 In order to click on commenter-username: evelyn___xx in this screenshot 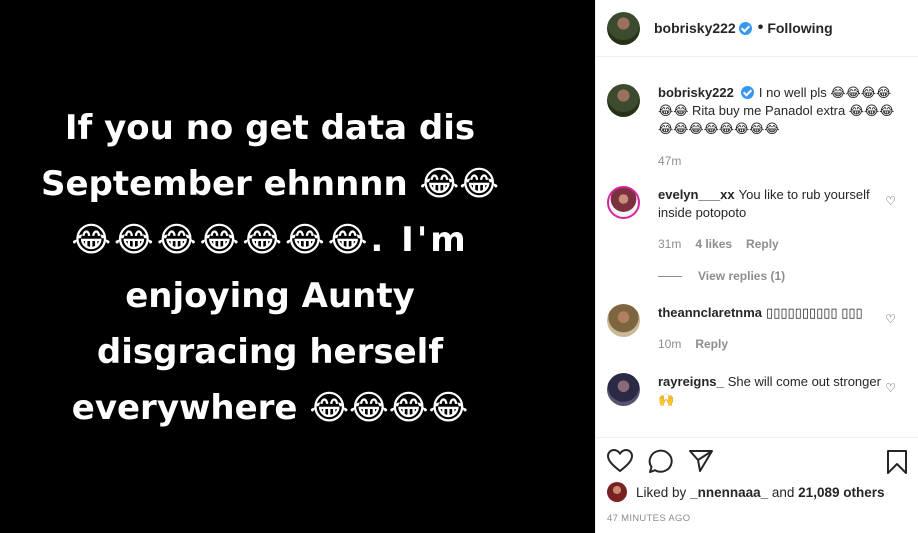, I will do `click(696, 194)`.